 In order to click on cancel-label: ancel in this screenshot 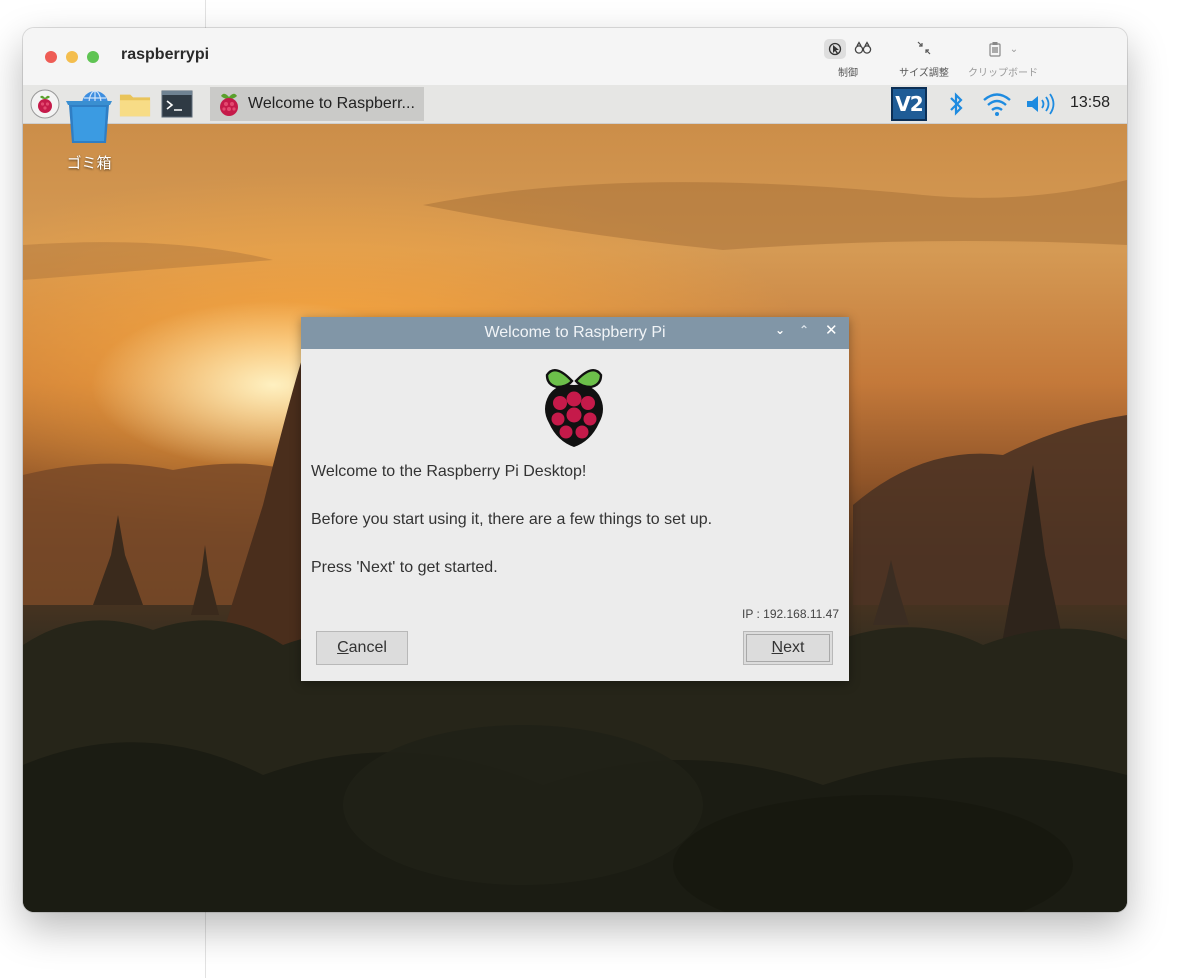, I will do `click(367, 647)`.